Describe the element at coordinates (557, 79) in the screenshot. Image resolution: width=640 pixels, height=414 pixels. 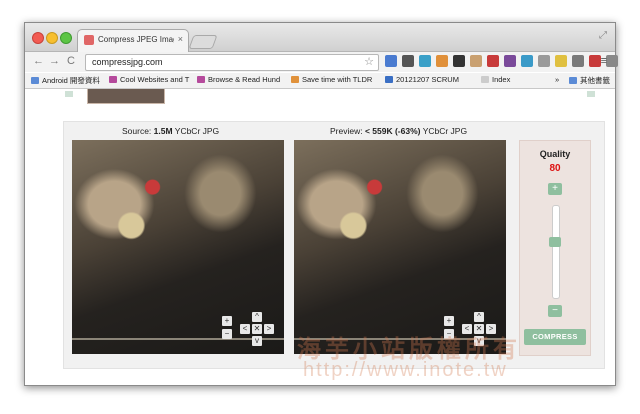
I see `bookmarks-more-button: »` at that location.